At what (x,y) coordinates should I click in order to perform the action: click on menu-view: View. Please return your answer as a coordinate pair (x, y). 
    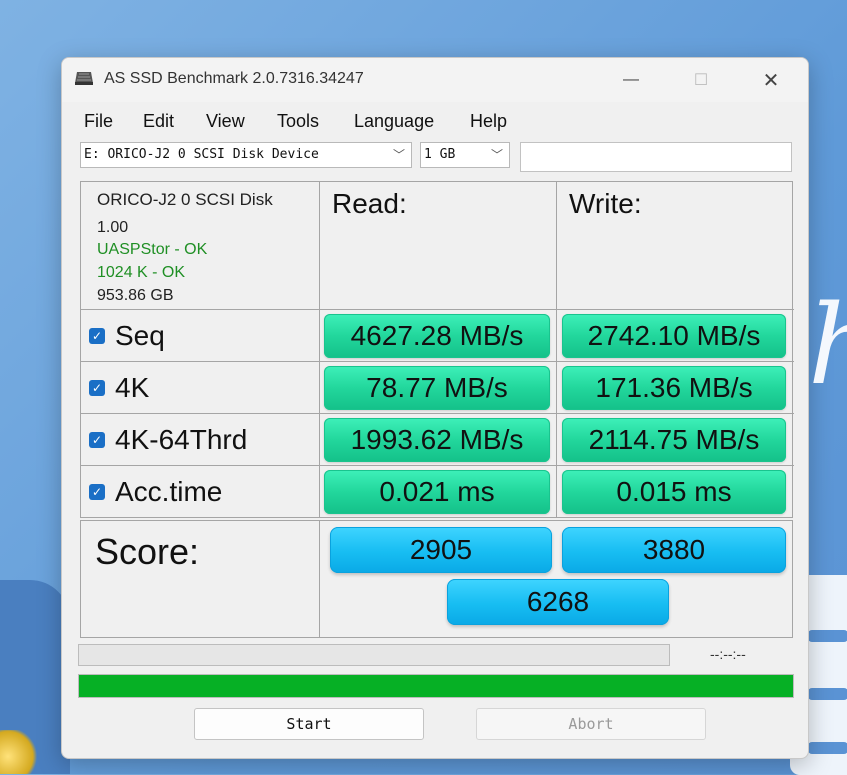
    Looking at the image, I should click on (225, 121).